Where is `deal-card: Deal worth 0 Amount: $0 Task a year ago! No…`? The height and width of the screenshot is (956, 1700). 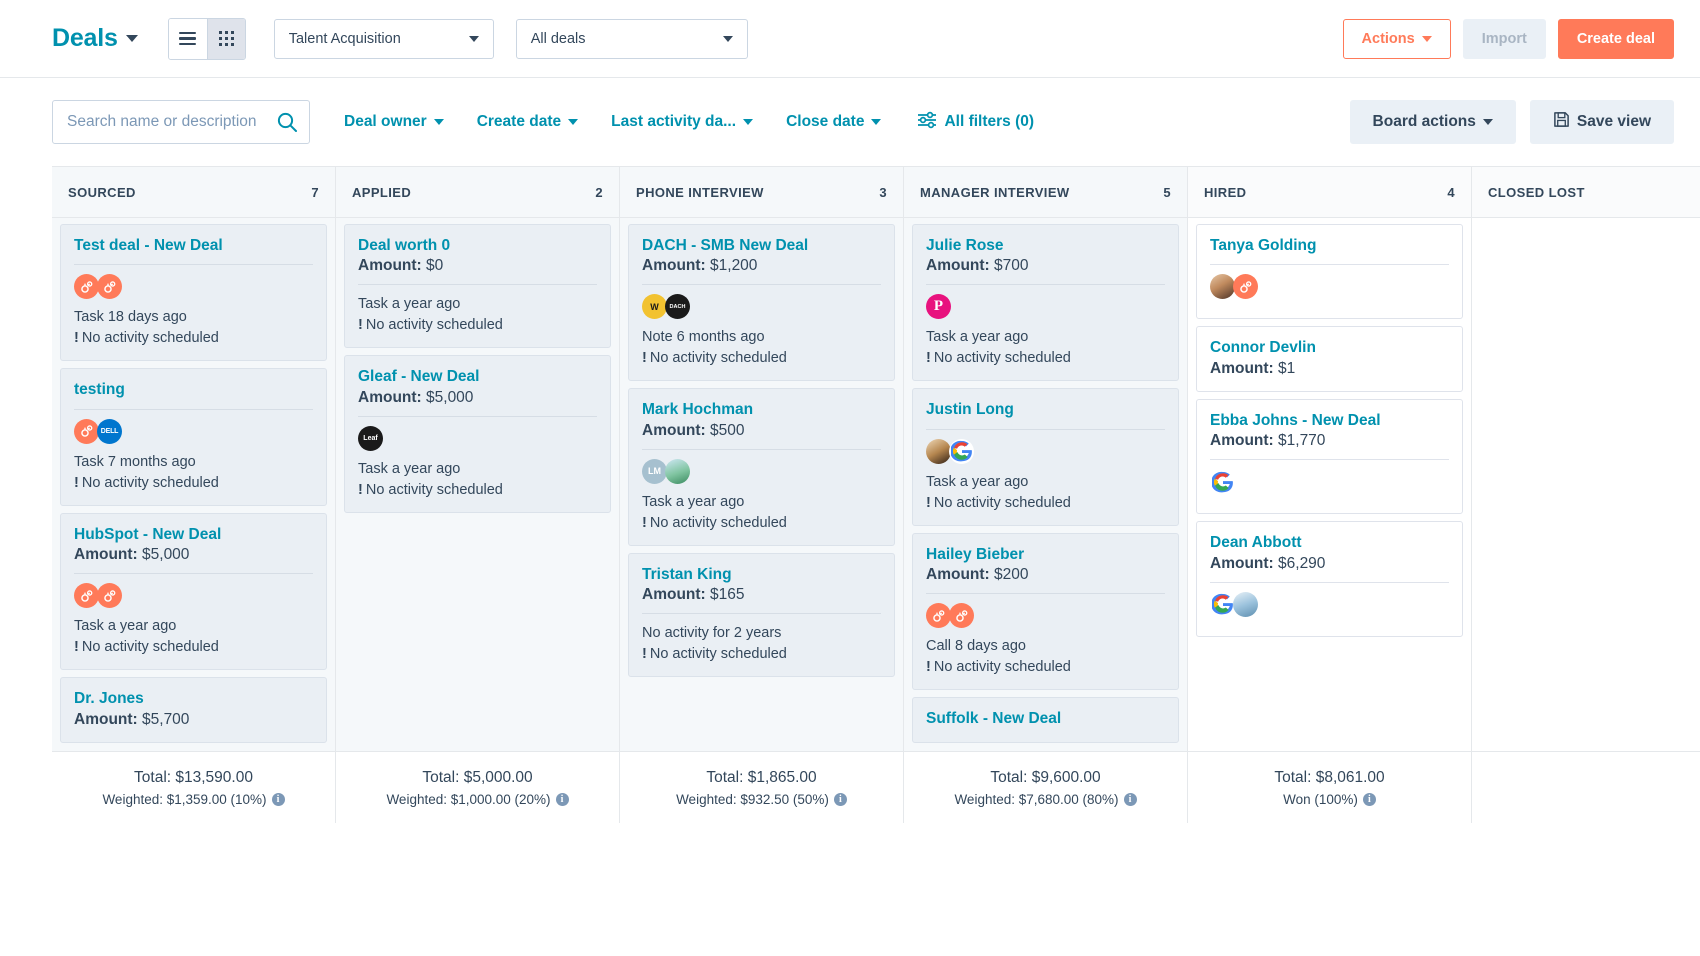
deal-card: Deal worth 0 Amount: $0 Task a year ago! No… is located at coordinates (477, 286).